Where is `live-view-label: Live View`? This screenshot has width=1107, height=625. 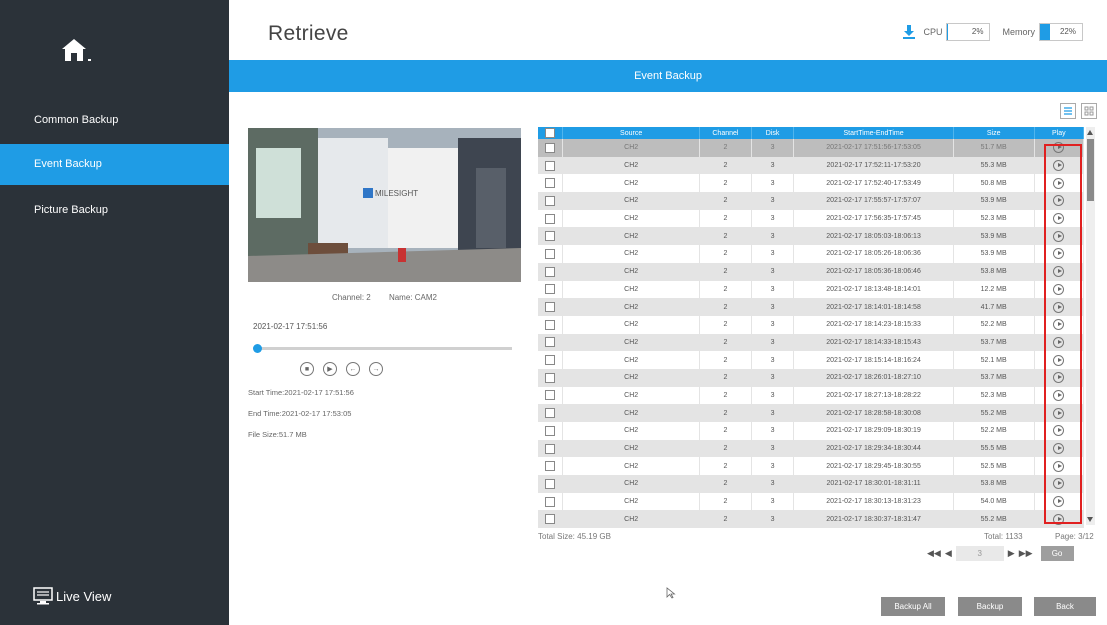 live-view-label: Live View is located at coordinates (84, 596).